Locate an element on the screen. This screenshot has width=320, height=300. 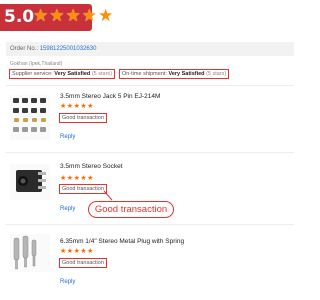
good-transaction-callout: Good transaction is located at coordinates (131, 209).